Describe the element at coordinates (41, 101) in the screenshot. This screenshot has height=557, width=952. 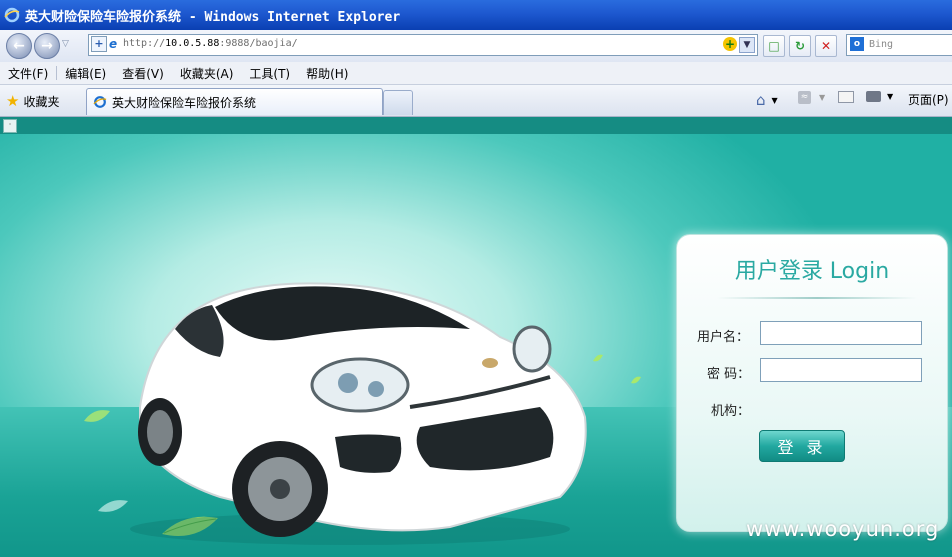
I see `favorites-label: 收藏夹` at that location.